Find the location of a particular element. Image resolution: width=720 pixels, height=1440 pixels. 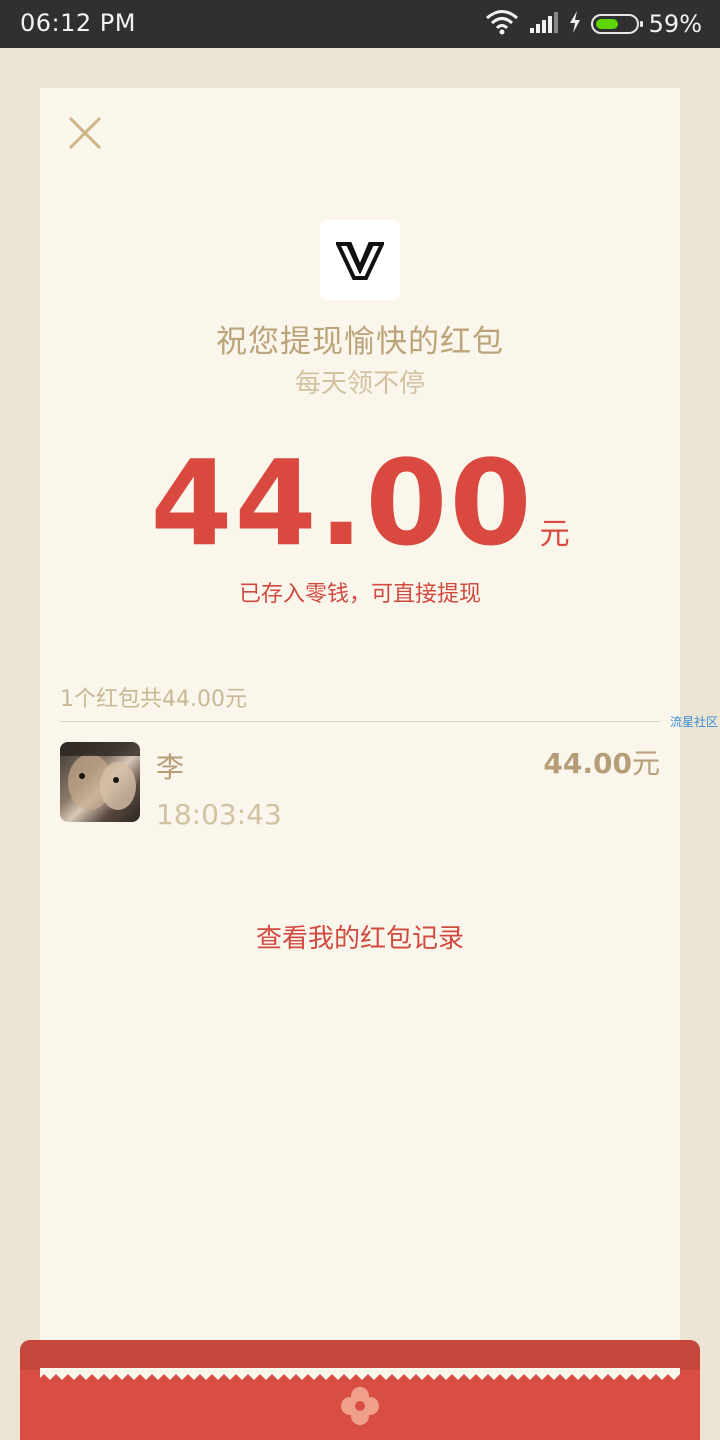

battery-icon is located at coordinates (616, 24).